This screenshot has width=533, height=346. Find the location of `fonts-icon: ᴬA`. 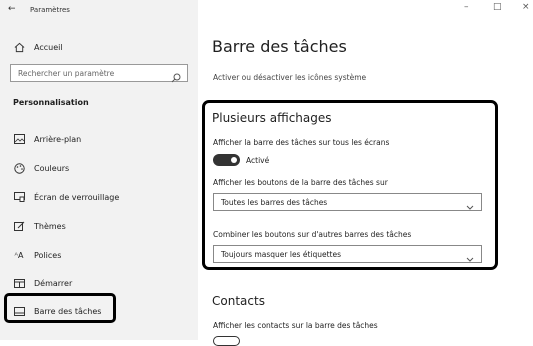

fonts-icon: ᴬA is located at coordinates (19, 255).